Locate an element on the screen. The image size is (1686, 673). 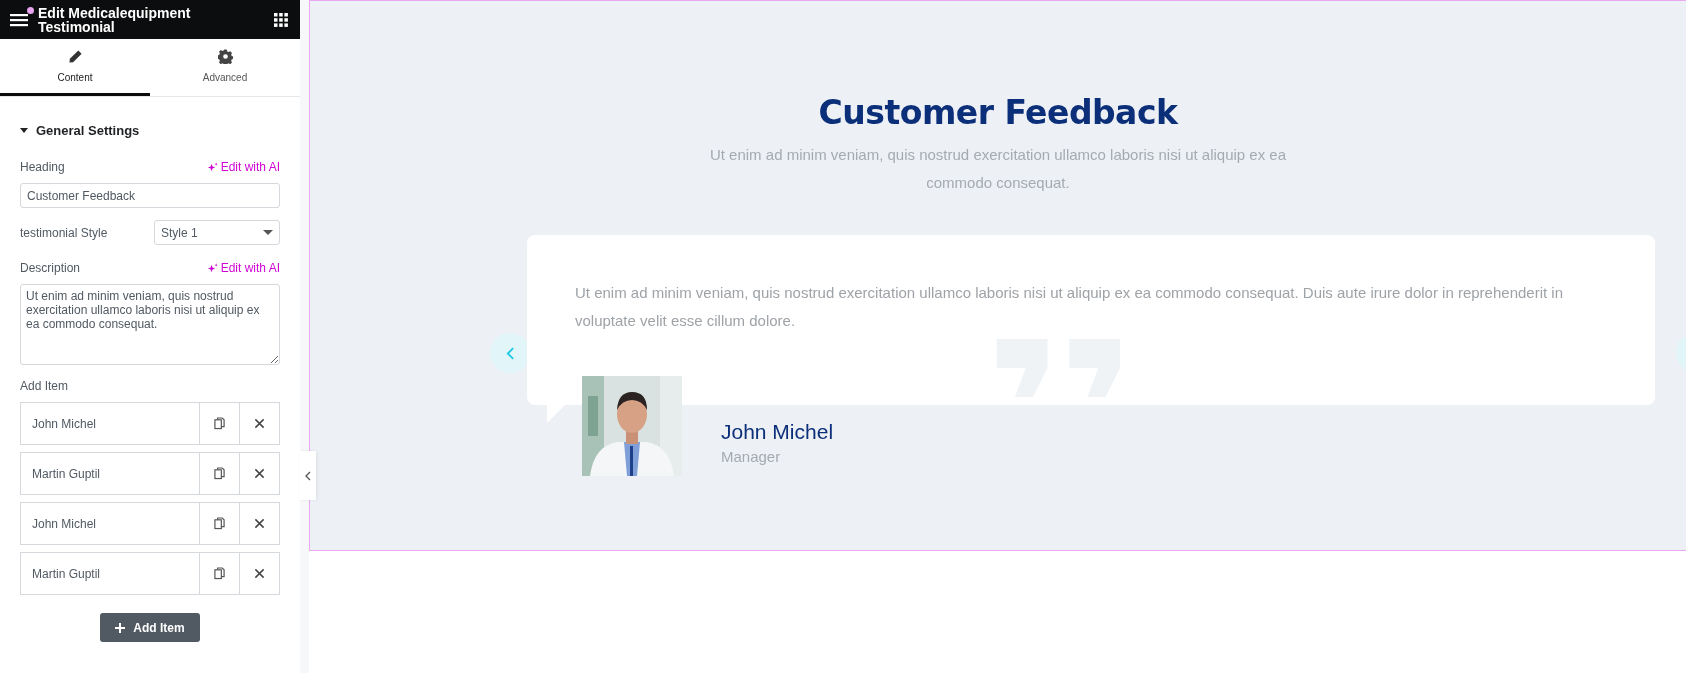
style-select: Style 1 is located at coordinates (217, 232).